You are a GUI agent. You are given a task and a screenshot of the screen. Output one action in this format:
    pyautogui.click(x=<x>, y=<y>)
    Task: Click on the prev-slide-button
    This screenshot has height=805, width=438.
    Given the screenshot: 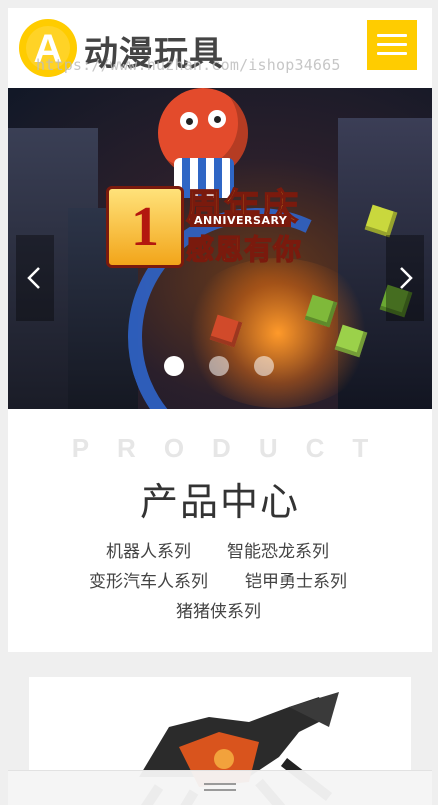 What is the action you would take?
    pyautogui.click(x=35, y=278)
    